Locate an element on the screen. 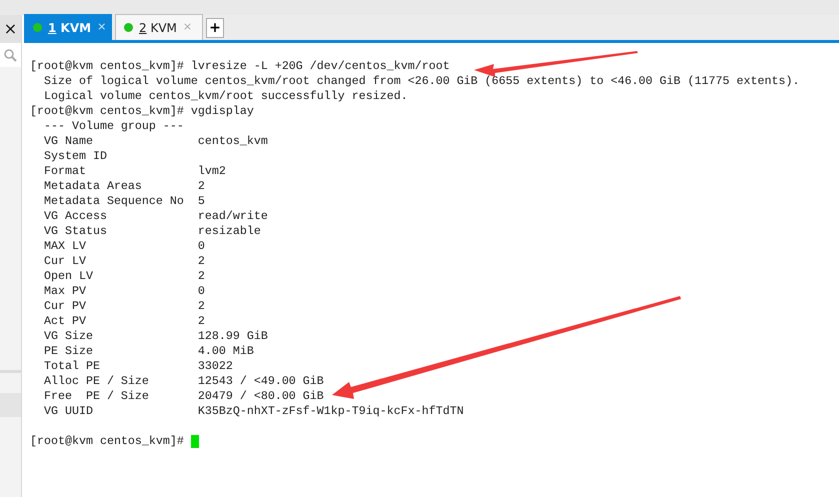  terminal-line: [root@kvm centos_kvm]# lvresize -L +20G /dev/centos_kvm/root is located at coordinates (240, 66).